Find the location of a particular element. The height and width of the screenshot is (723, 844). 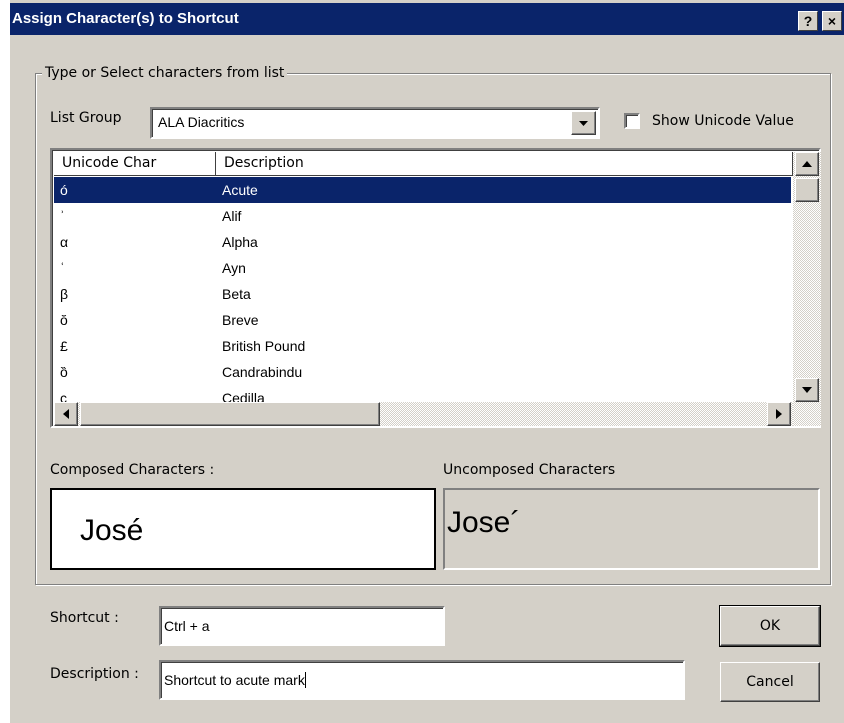

composed-label: Composed Characters : is located at coordinates (132, 470).